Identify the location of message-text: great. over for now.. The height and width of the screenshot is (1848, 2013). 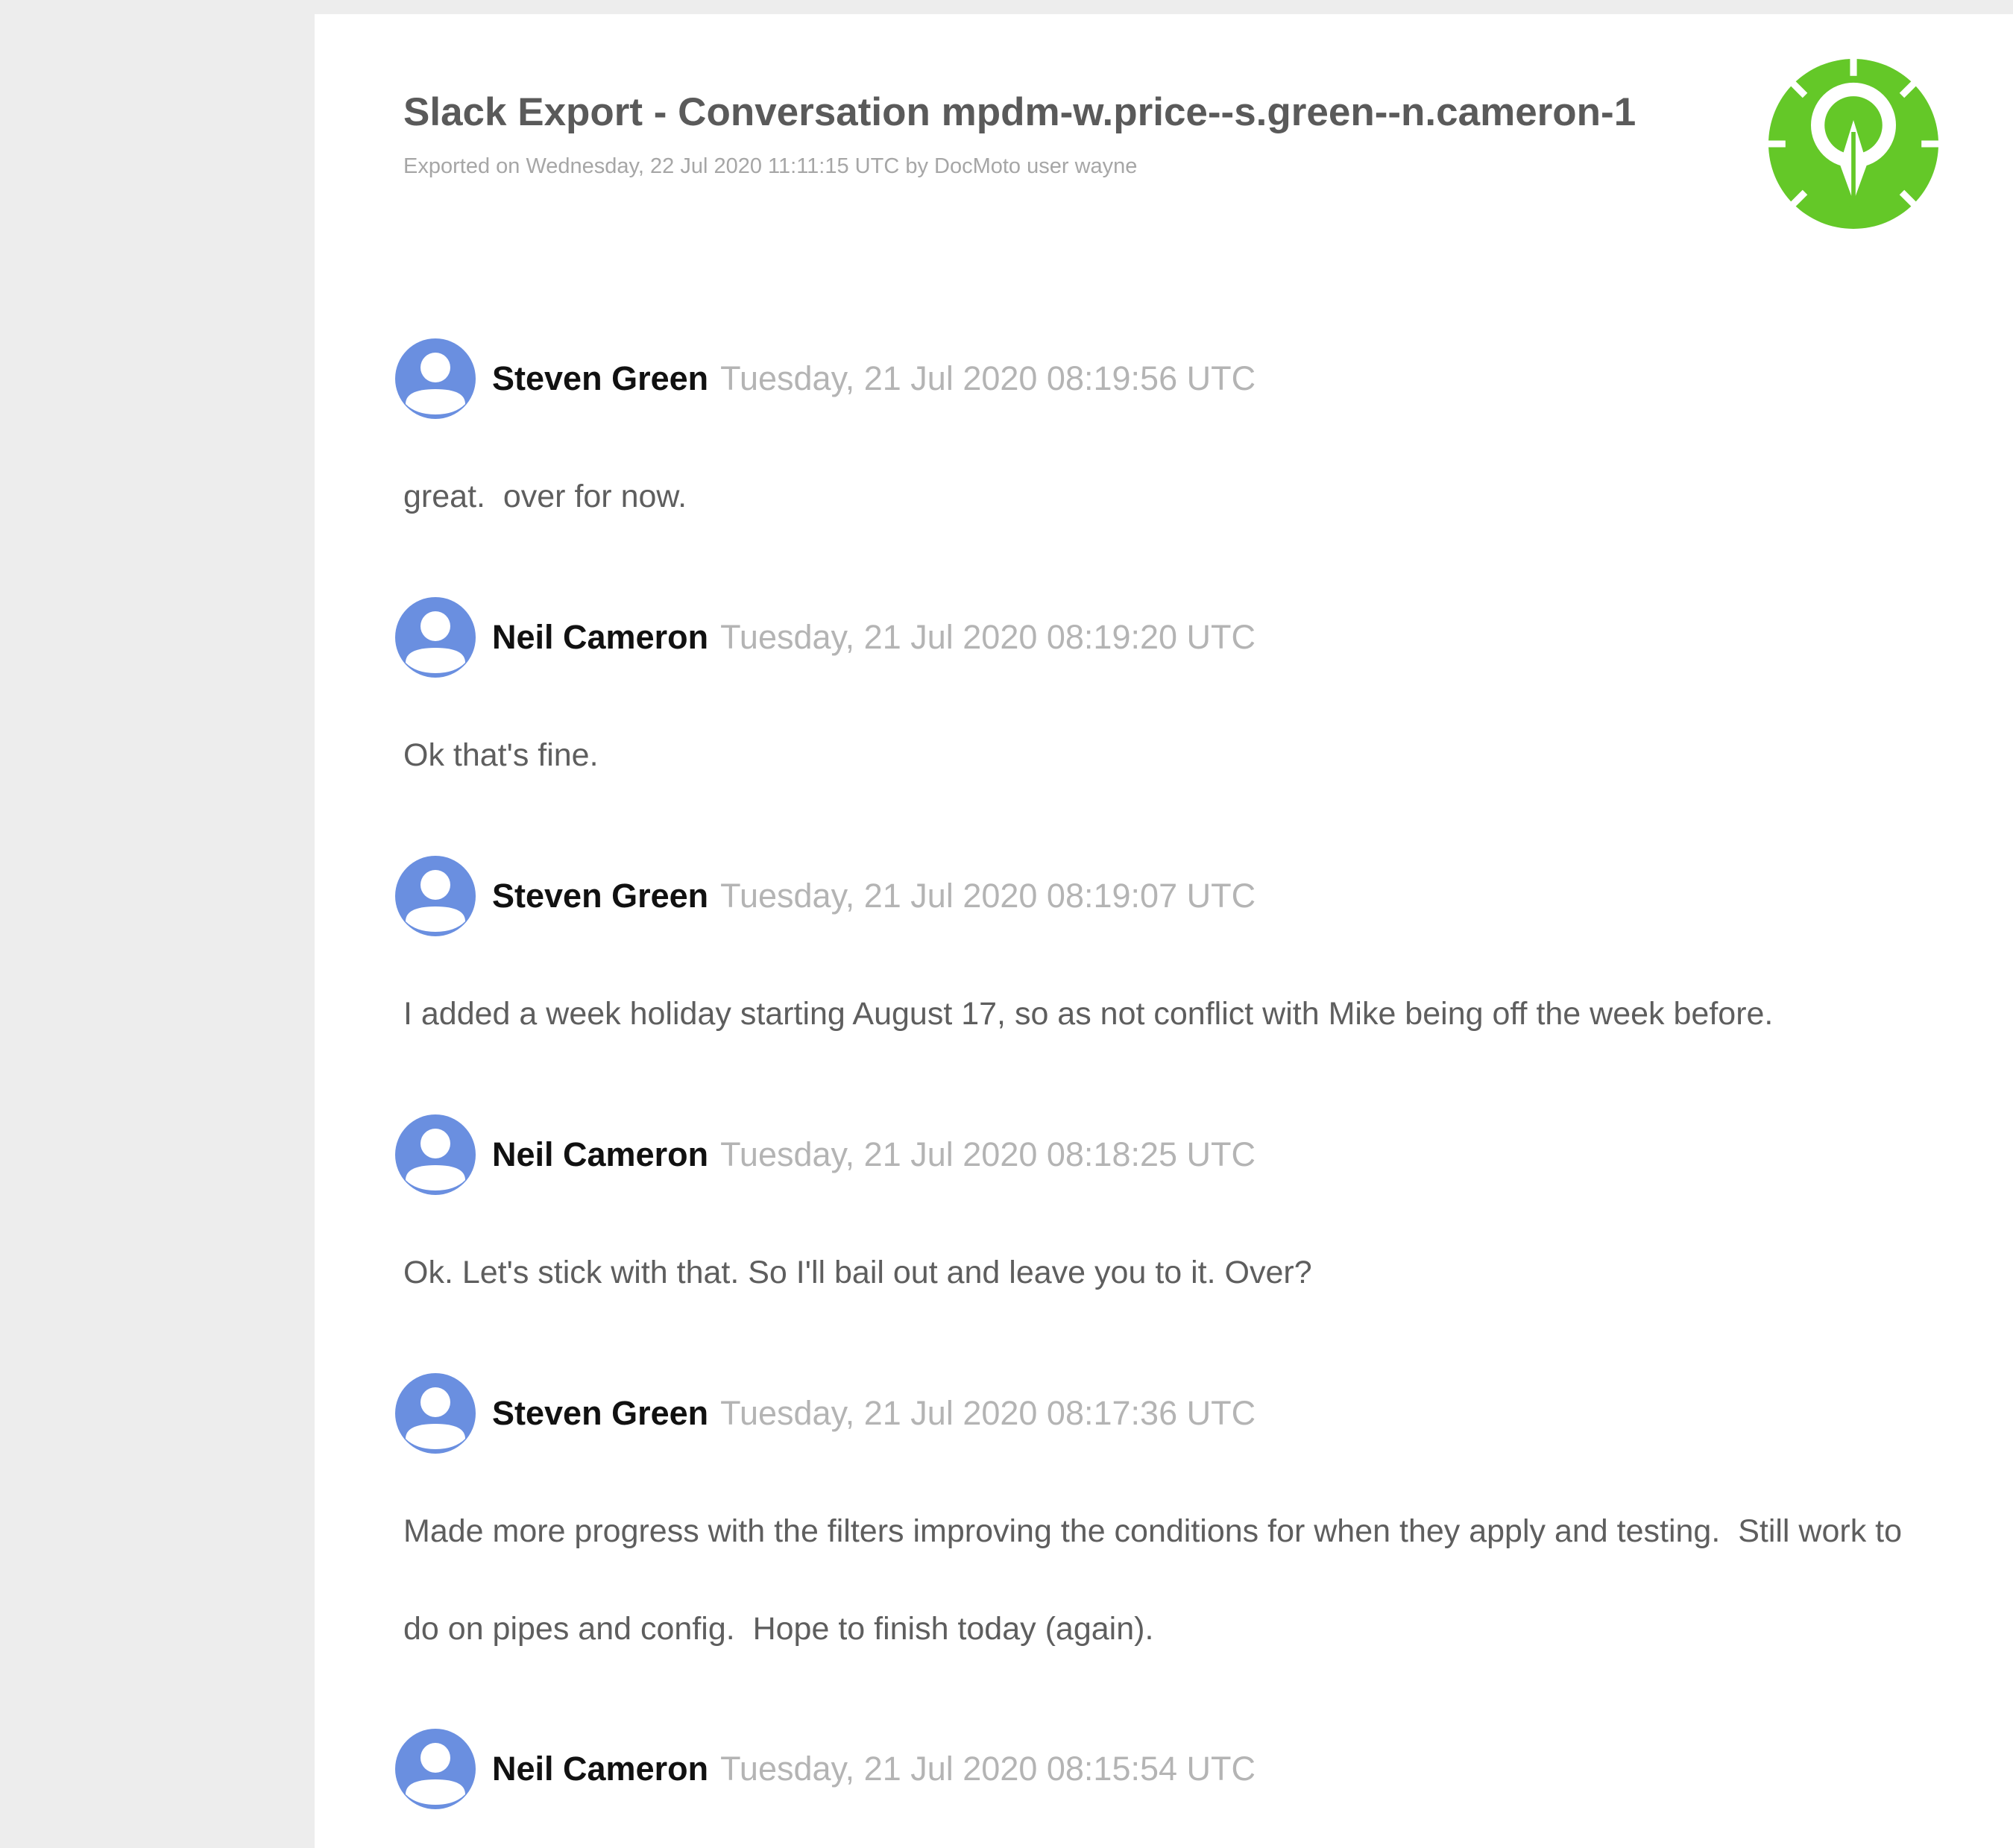
(545, 496).